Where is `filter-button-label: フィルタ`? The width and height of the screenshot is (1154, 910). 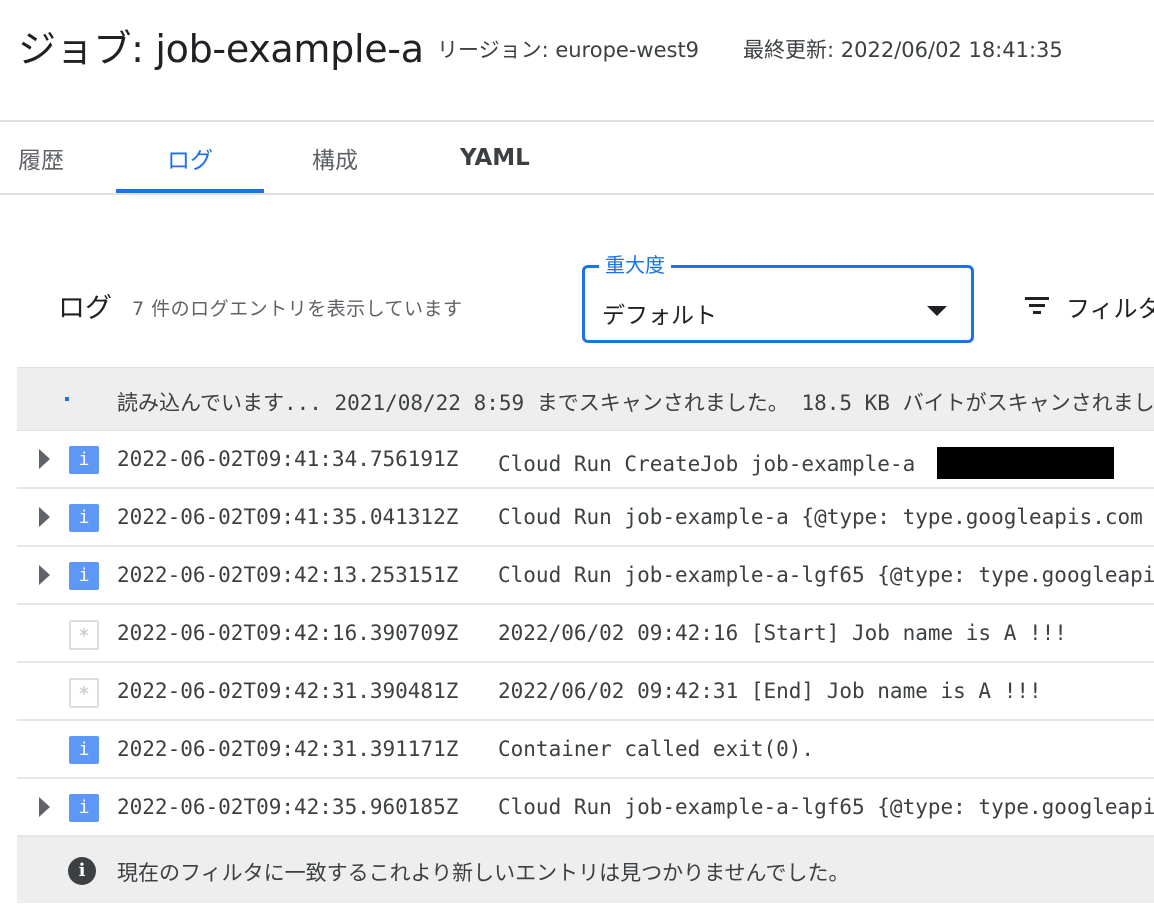 filter-button-label: フィルタ is located at coordinates (1110, 308).